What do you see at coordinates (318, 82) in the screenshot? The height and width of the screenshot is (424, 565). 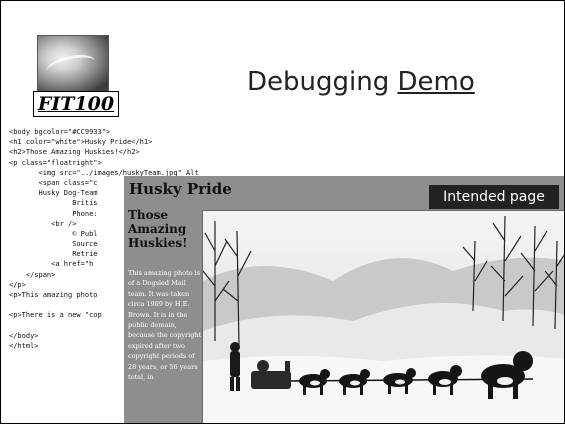 I see `title-prefix: Debugging` at bounding box center [318, 82].